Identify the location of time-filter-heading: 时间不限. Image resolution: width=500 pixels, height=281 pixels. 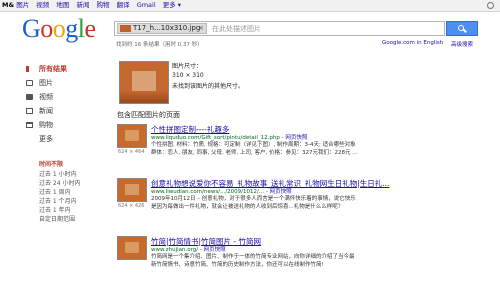
(66, 165).